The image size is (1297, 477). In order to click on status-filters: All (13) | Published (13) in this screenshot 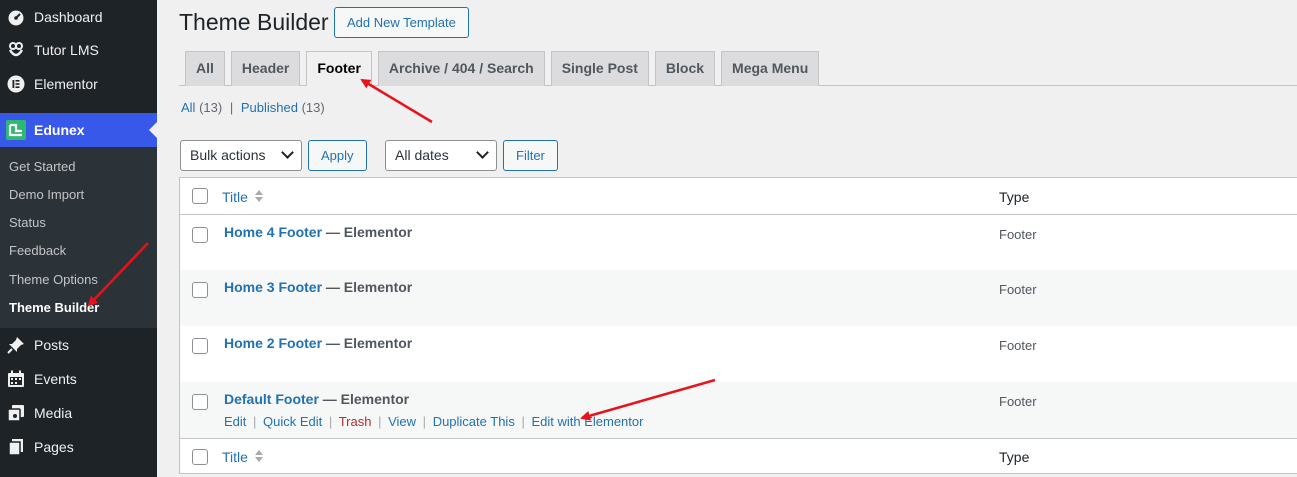, I will do `click(253, 107)`.